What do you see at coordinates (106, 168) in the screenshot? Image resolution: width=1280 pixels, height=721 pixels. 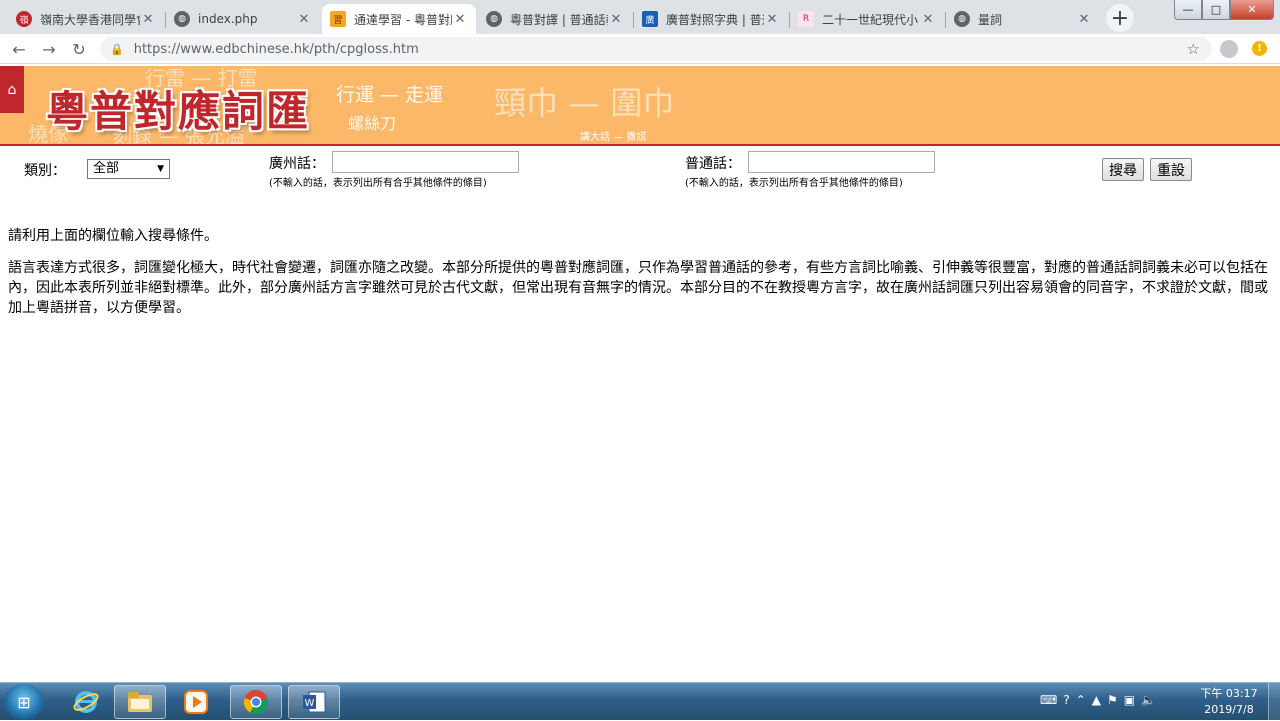 I see `category-value: 全部` at bounding box center [106, 168].